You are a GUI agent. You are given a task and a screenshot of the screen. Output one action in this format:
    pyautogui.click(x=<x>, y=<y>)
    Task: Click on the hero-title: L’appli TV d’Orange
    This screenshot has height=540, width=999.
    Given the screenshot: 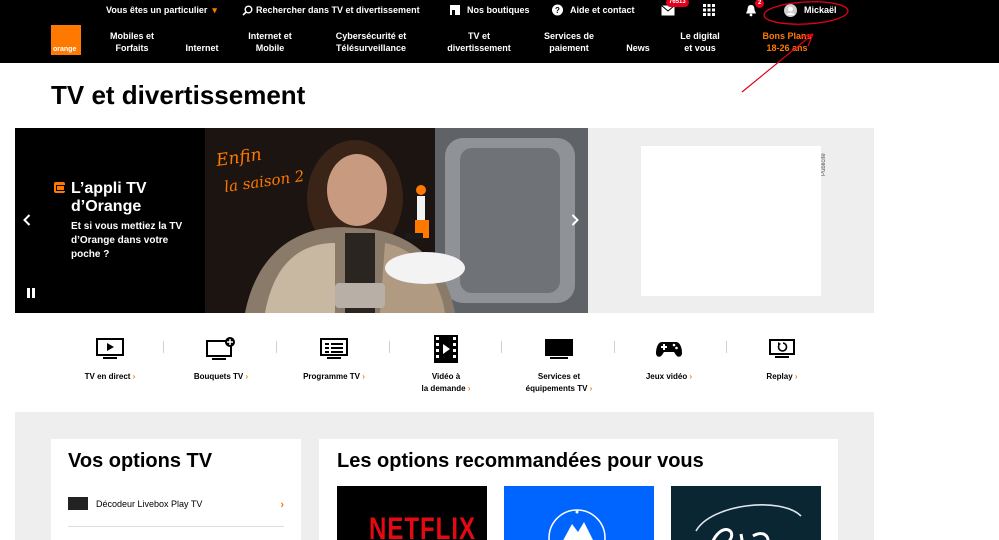 What is the action you would take?
    pyautogui.click(x=109, y=197)
    